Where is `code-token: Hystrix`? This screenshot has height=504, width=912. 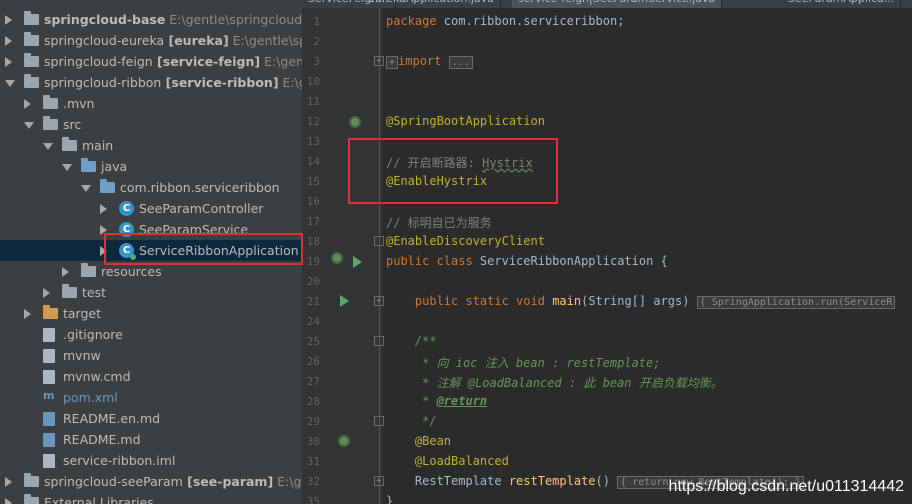
code-token: Hystrix is located at coordinates (507, 163).